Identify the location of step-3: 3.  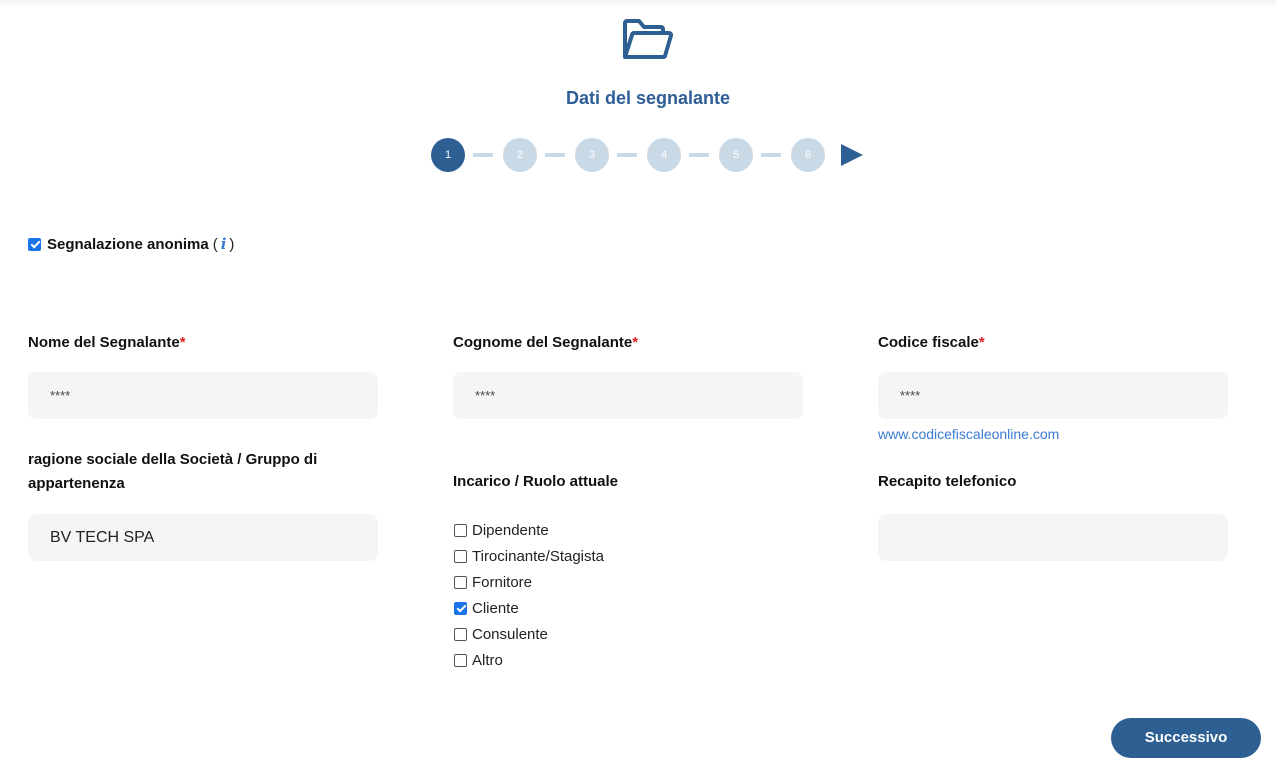
(592, 155).